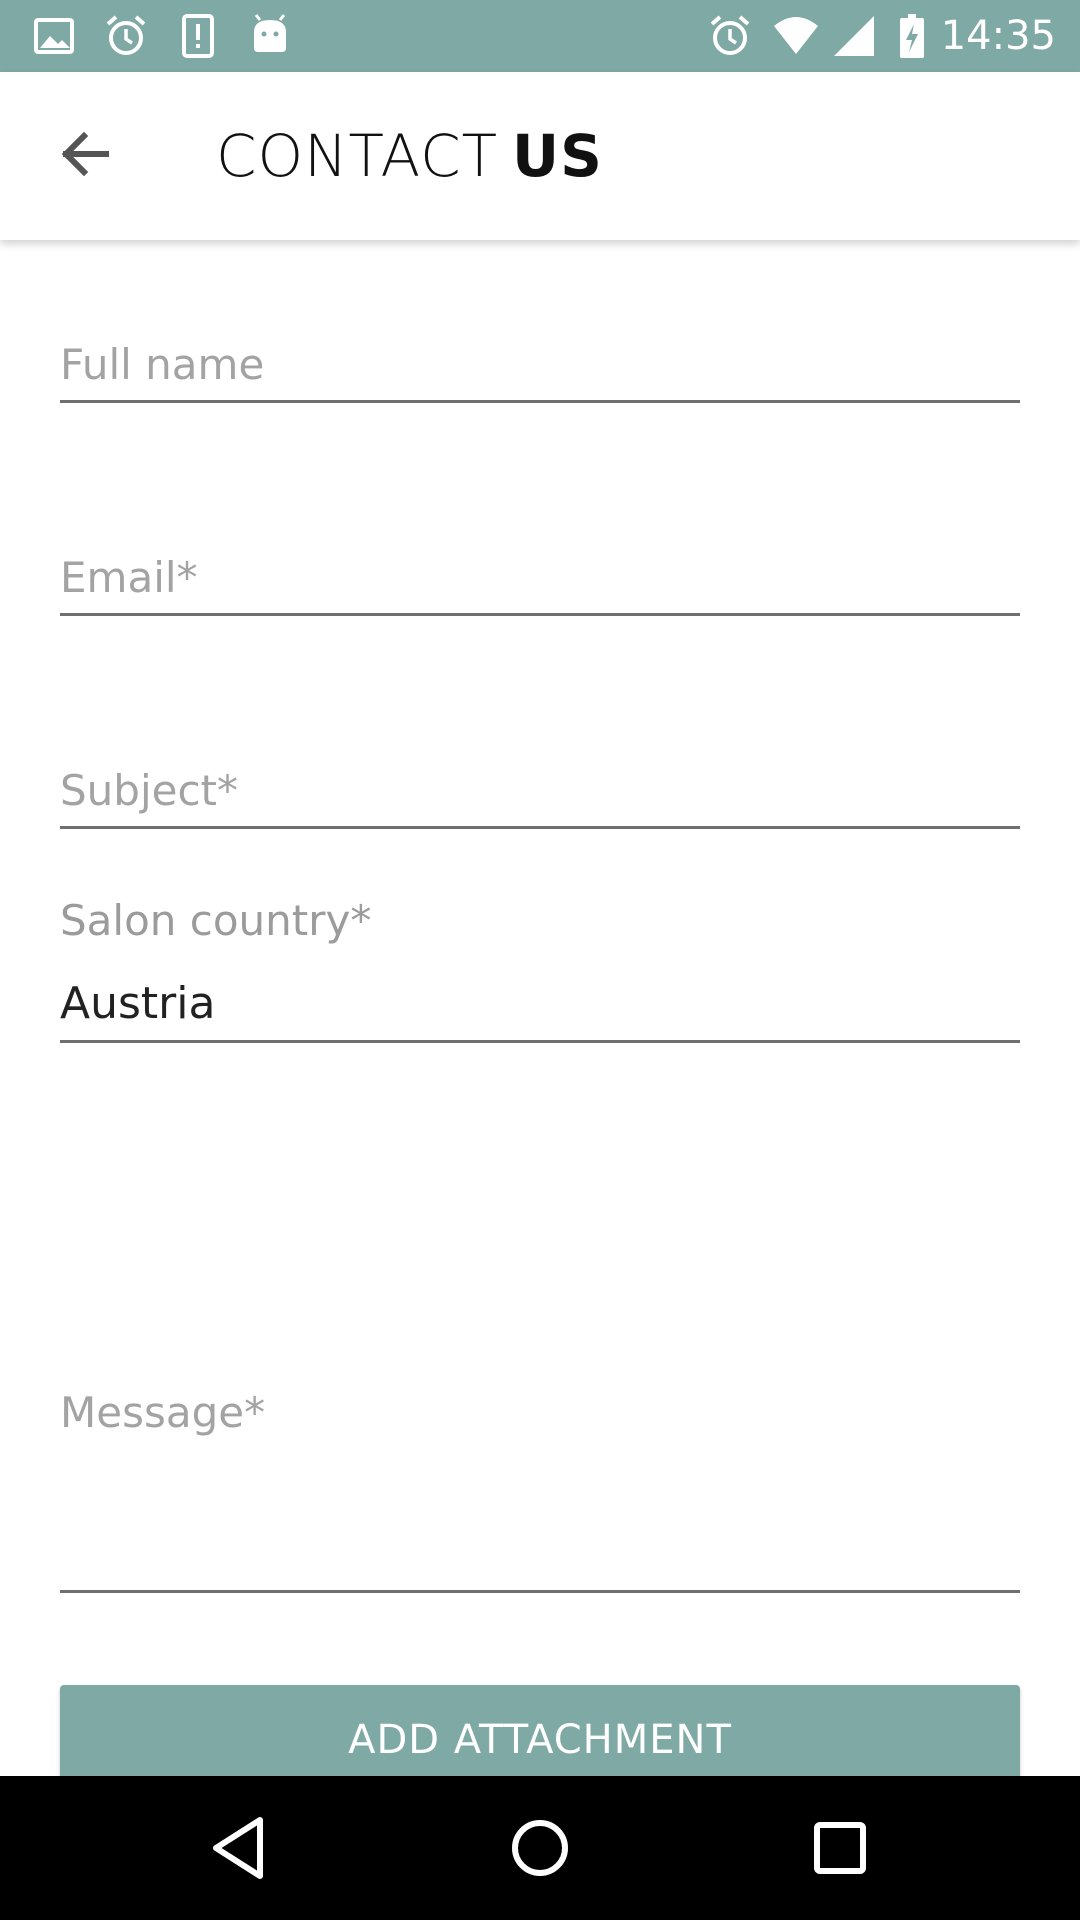 The height and width of the screenshot is (1920, 1080). What do you see at coordinates (198, 36) in the screenshot?
I see `alert-icon` at bounding box center [198, 36].